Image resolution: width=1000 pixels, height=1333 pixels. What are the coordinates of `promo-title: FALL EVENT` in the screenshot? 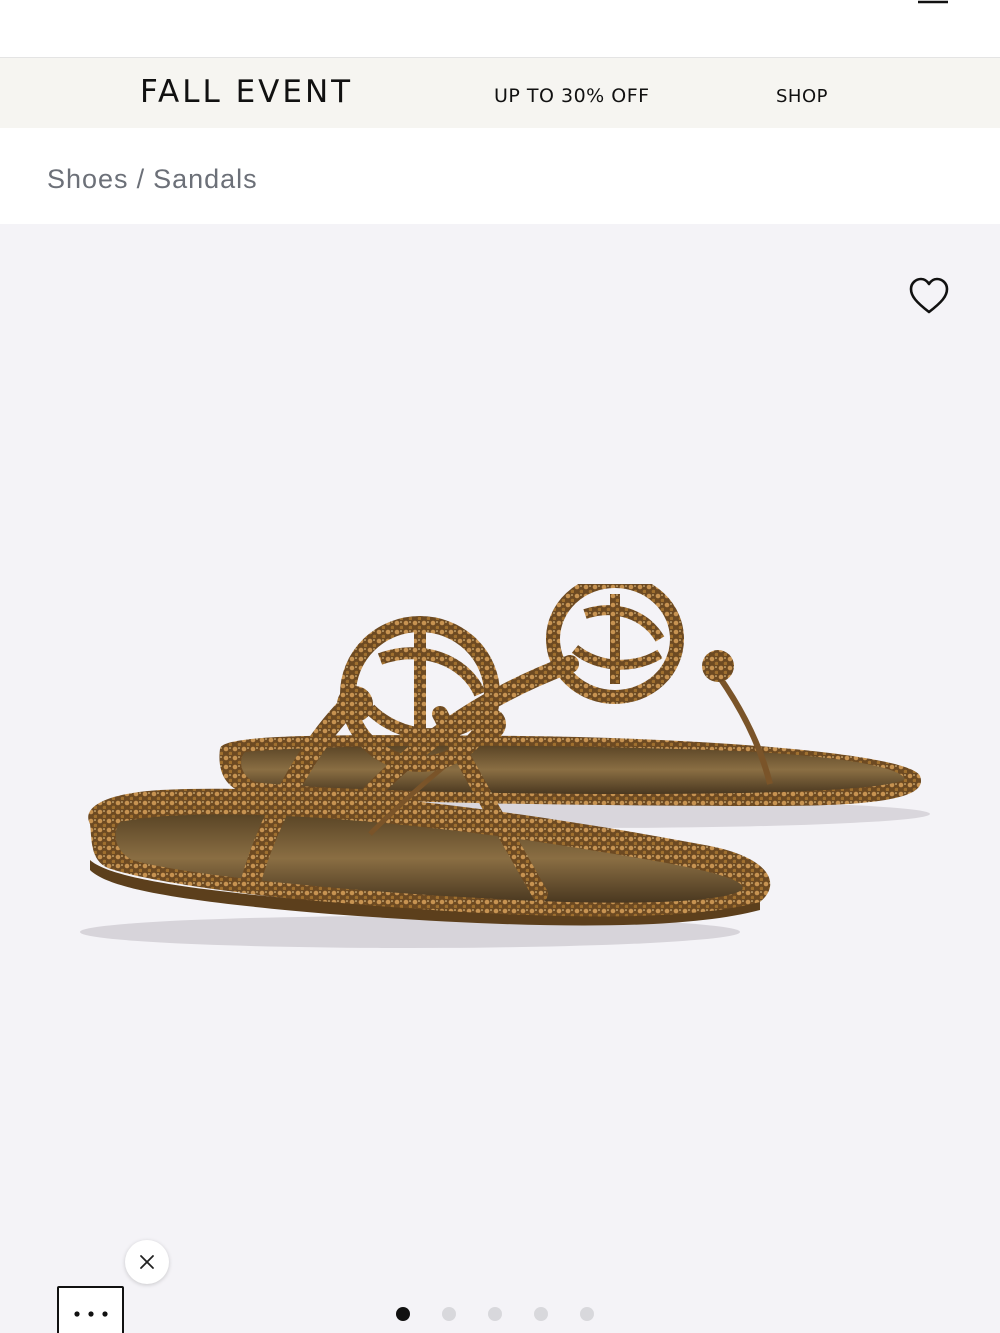 It's located at (247, 92).